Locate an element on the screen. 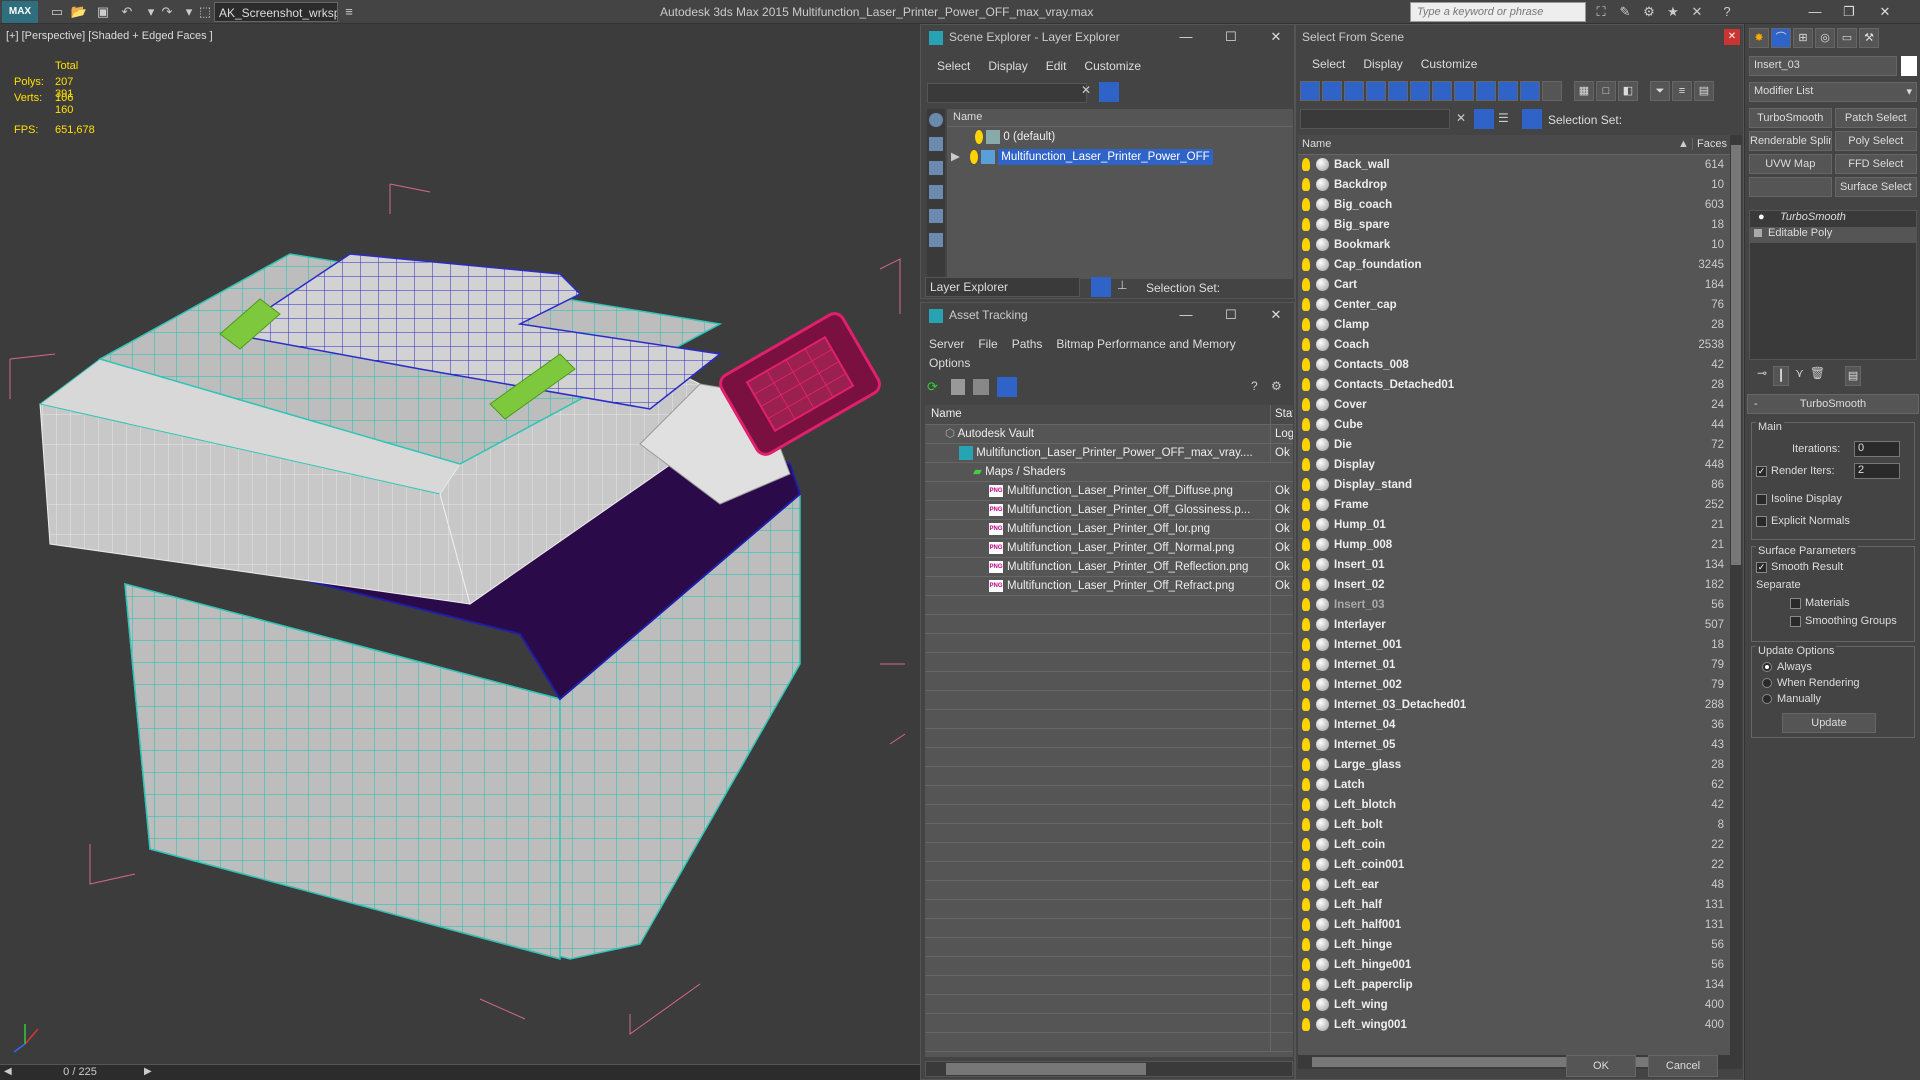 This screenshot has height=1080, width=1920. object-row: Internet_04 36 is located at coordinates (1514, 725).